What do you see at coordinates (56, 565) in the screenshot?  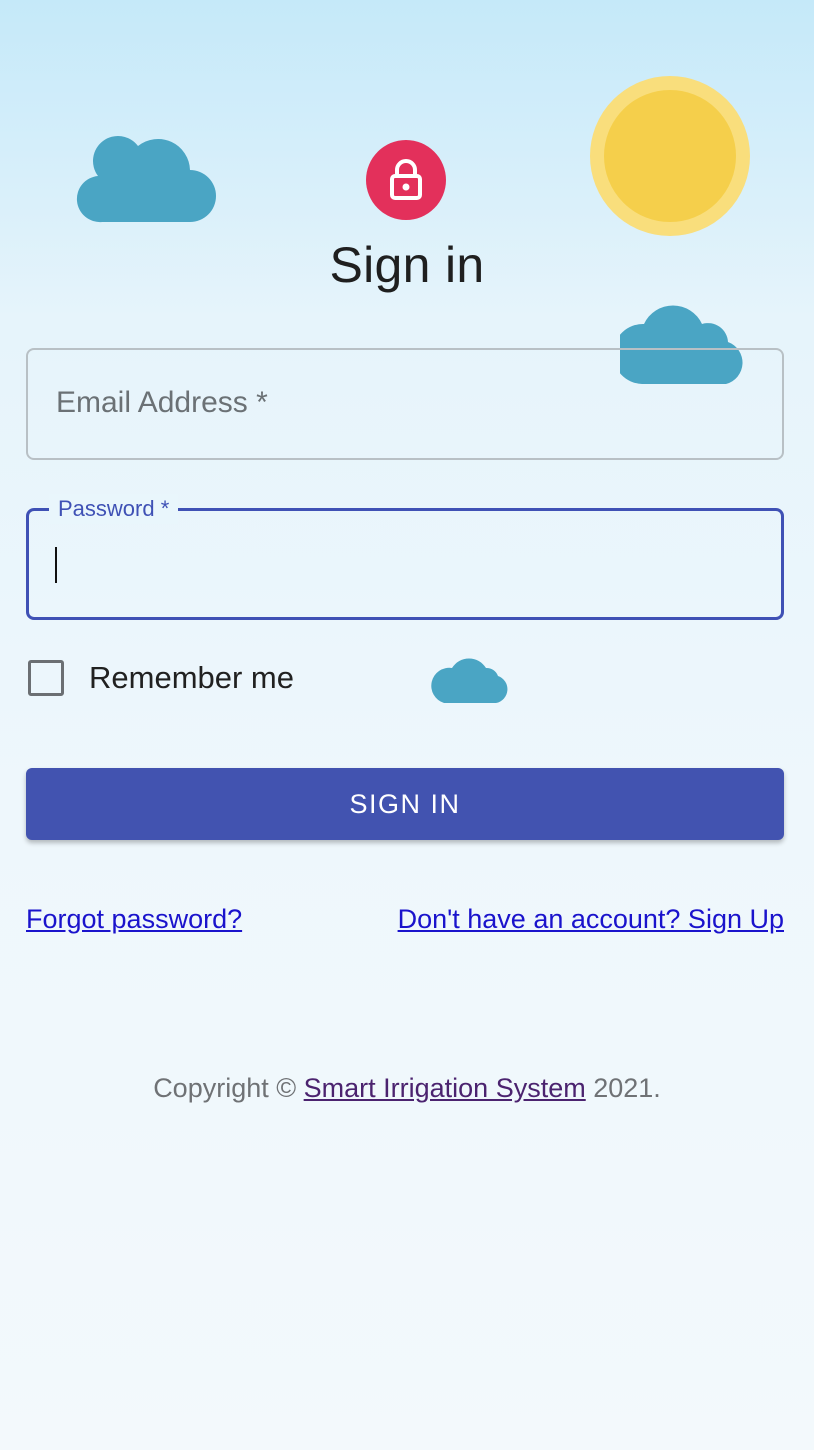 I see `text-caret` at bounding box center [56, 565].